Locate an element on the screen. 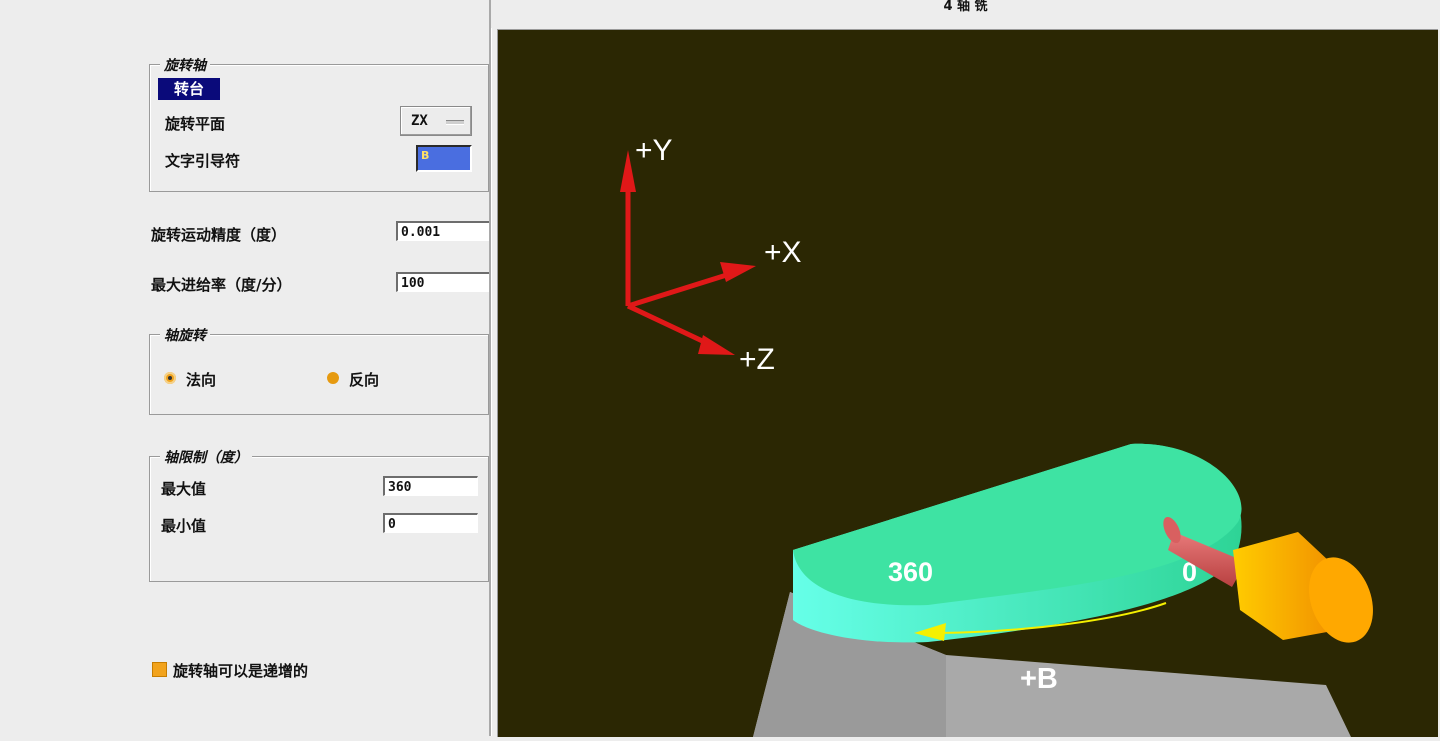 The height and width of the screenshot is (741, 1440). panel-divider is located at coordinates (490, 368).